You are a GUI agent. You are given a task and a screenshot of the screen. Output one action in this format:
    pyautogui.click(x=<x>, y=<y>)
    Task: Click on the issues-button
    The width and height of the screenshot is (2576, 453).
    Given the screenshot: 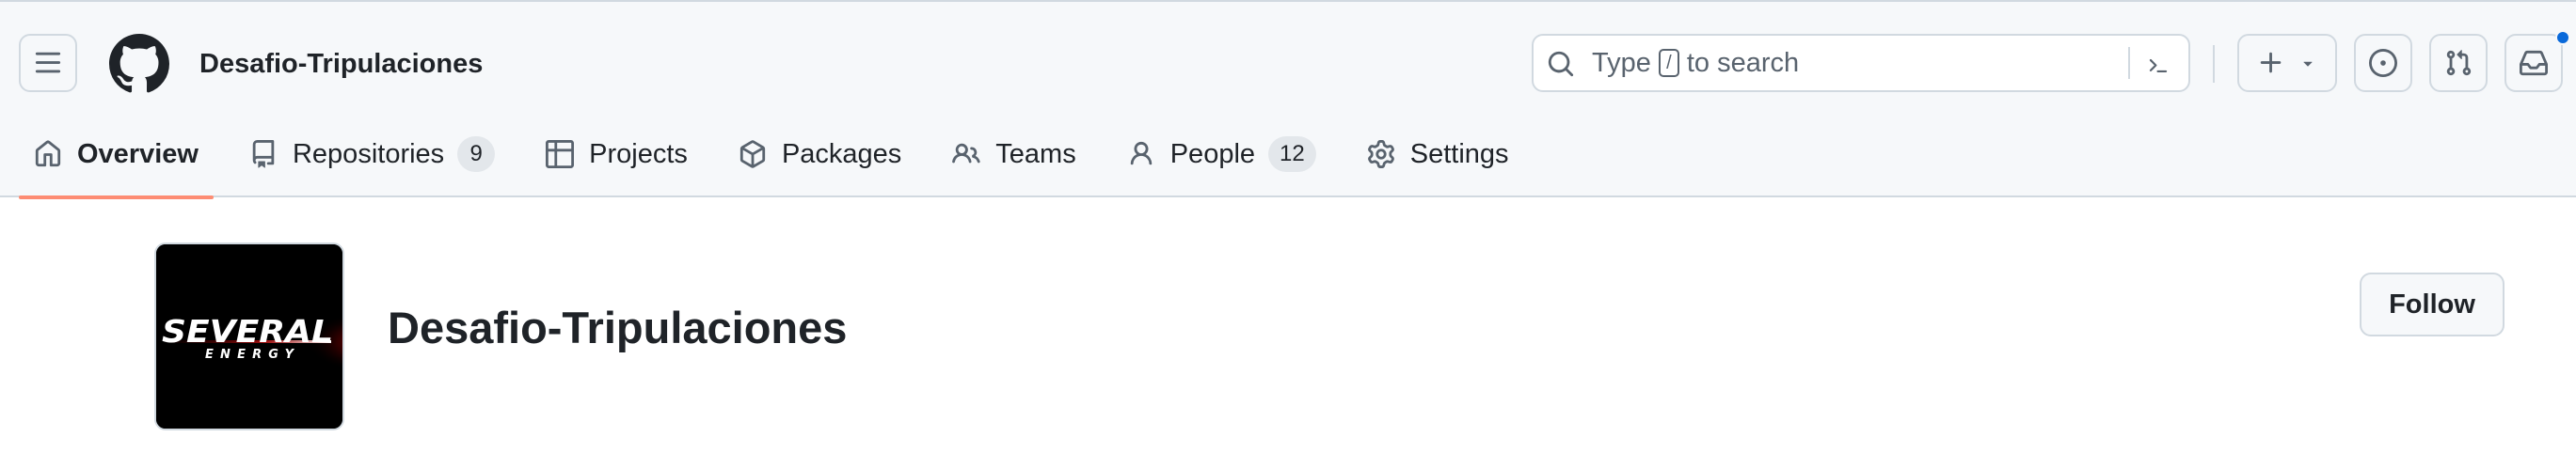 What is the action you would take?
    pyautogui.click(x=2383, y=63)
    